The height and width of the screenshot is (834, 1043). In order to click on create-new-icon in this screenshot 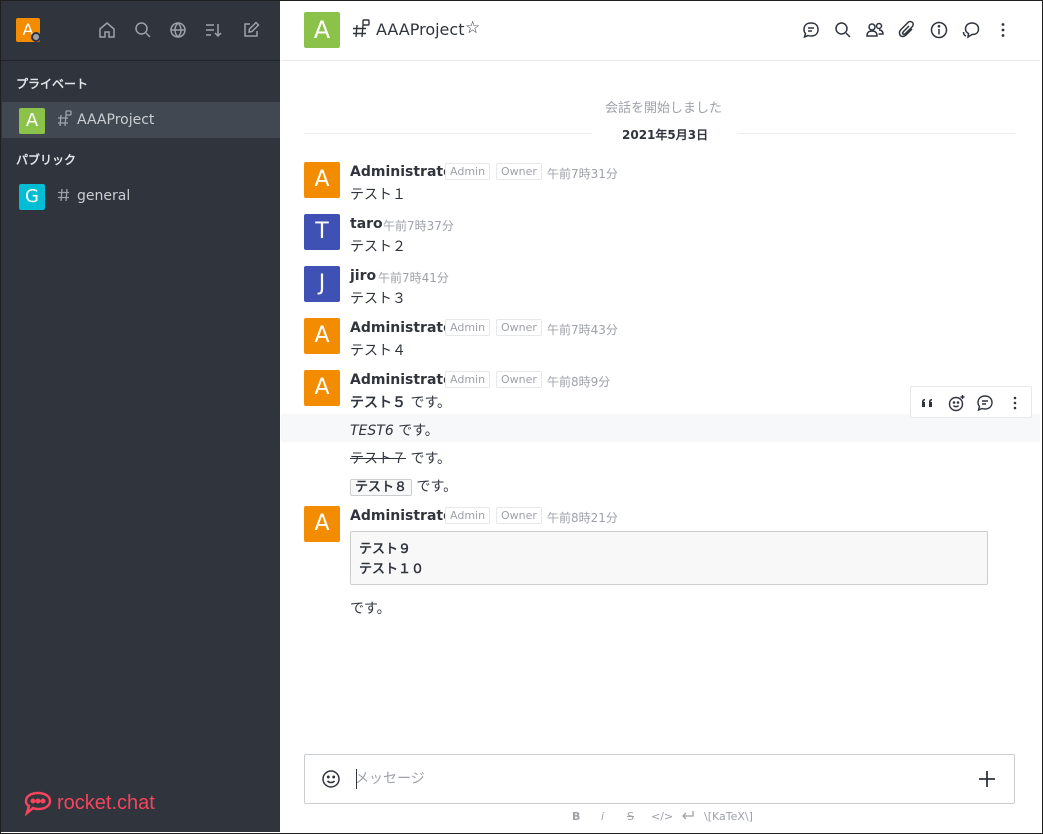, I will do `click(252, 31)`.